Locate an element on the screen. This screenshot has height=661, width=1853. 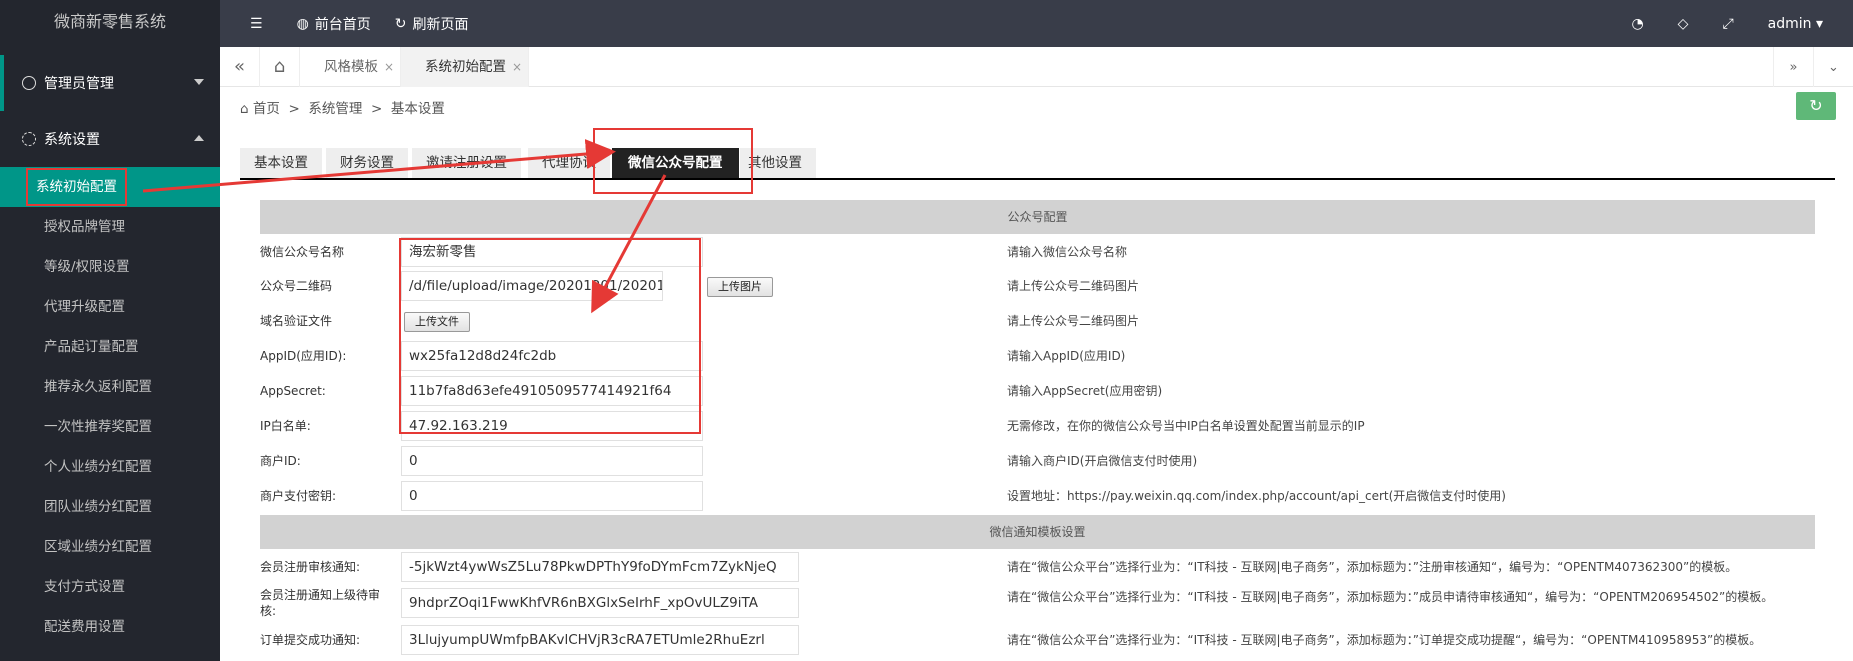
arrow-to-tab is located at coordinates (379, 166).